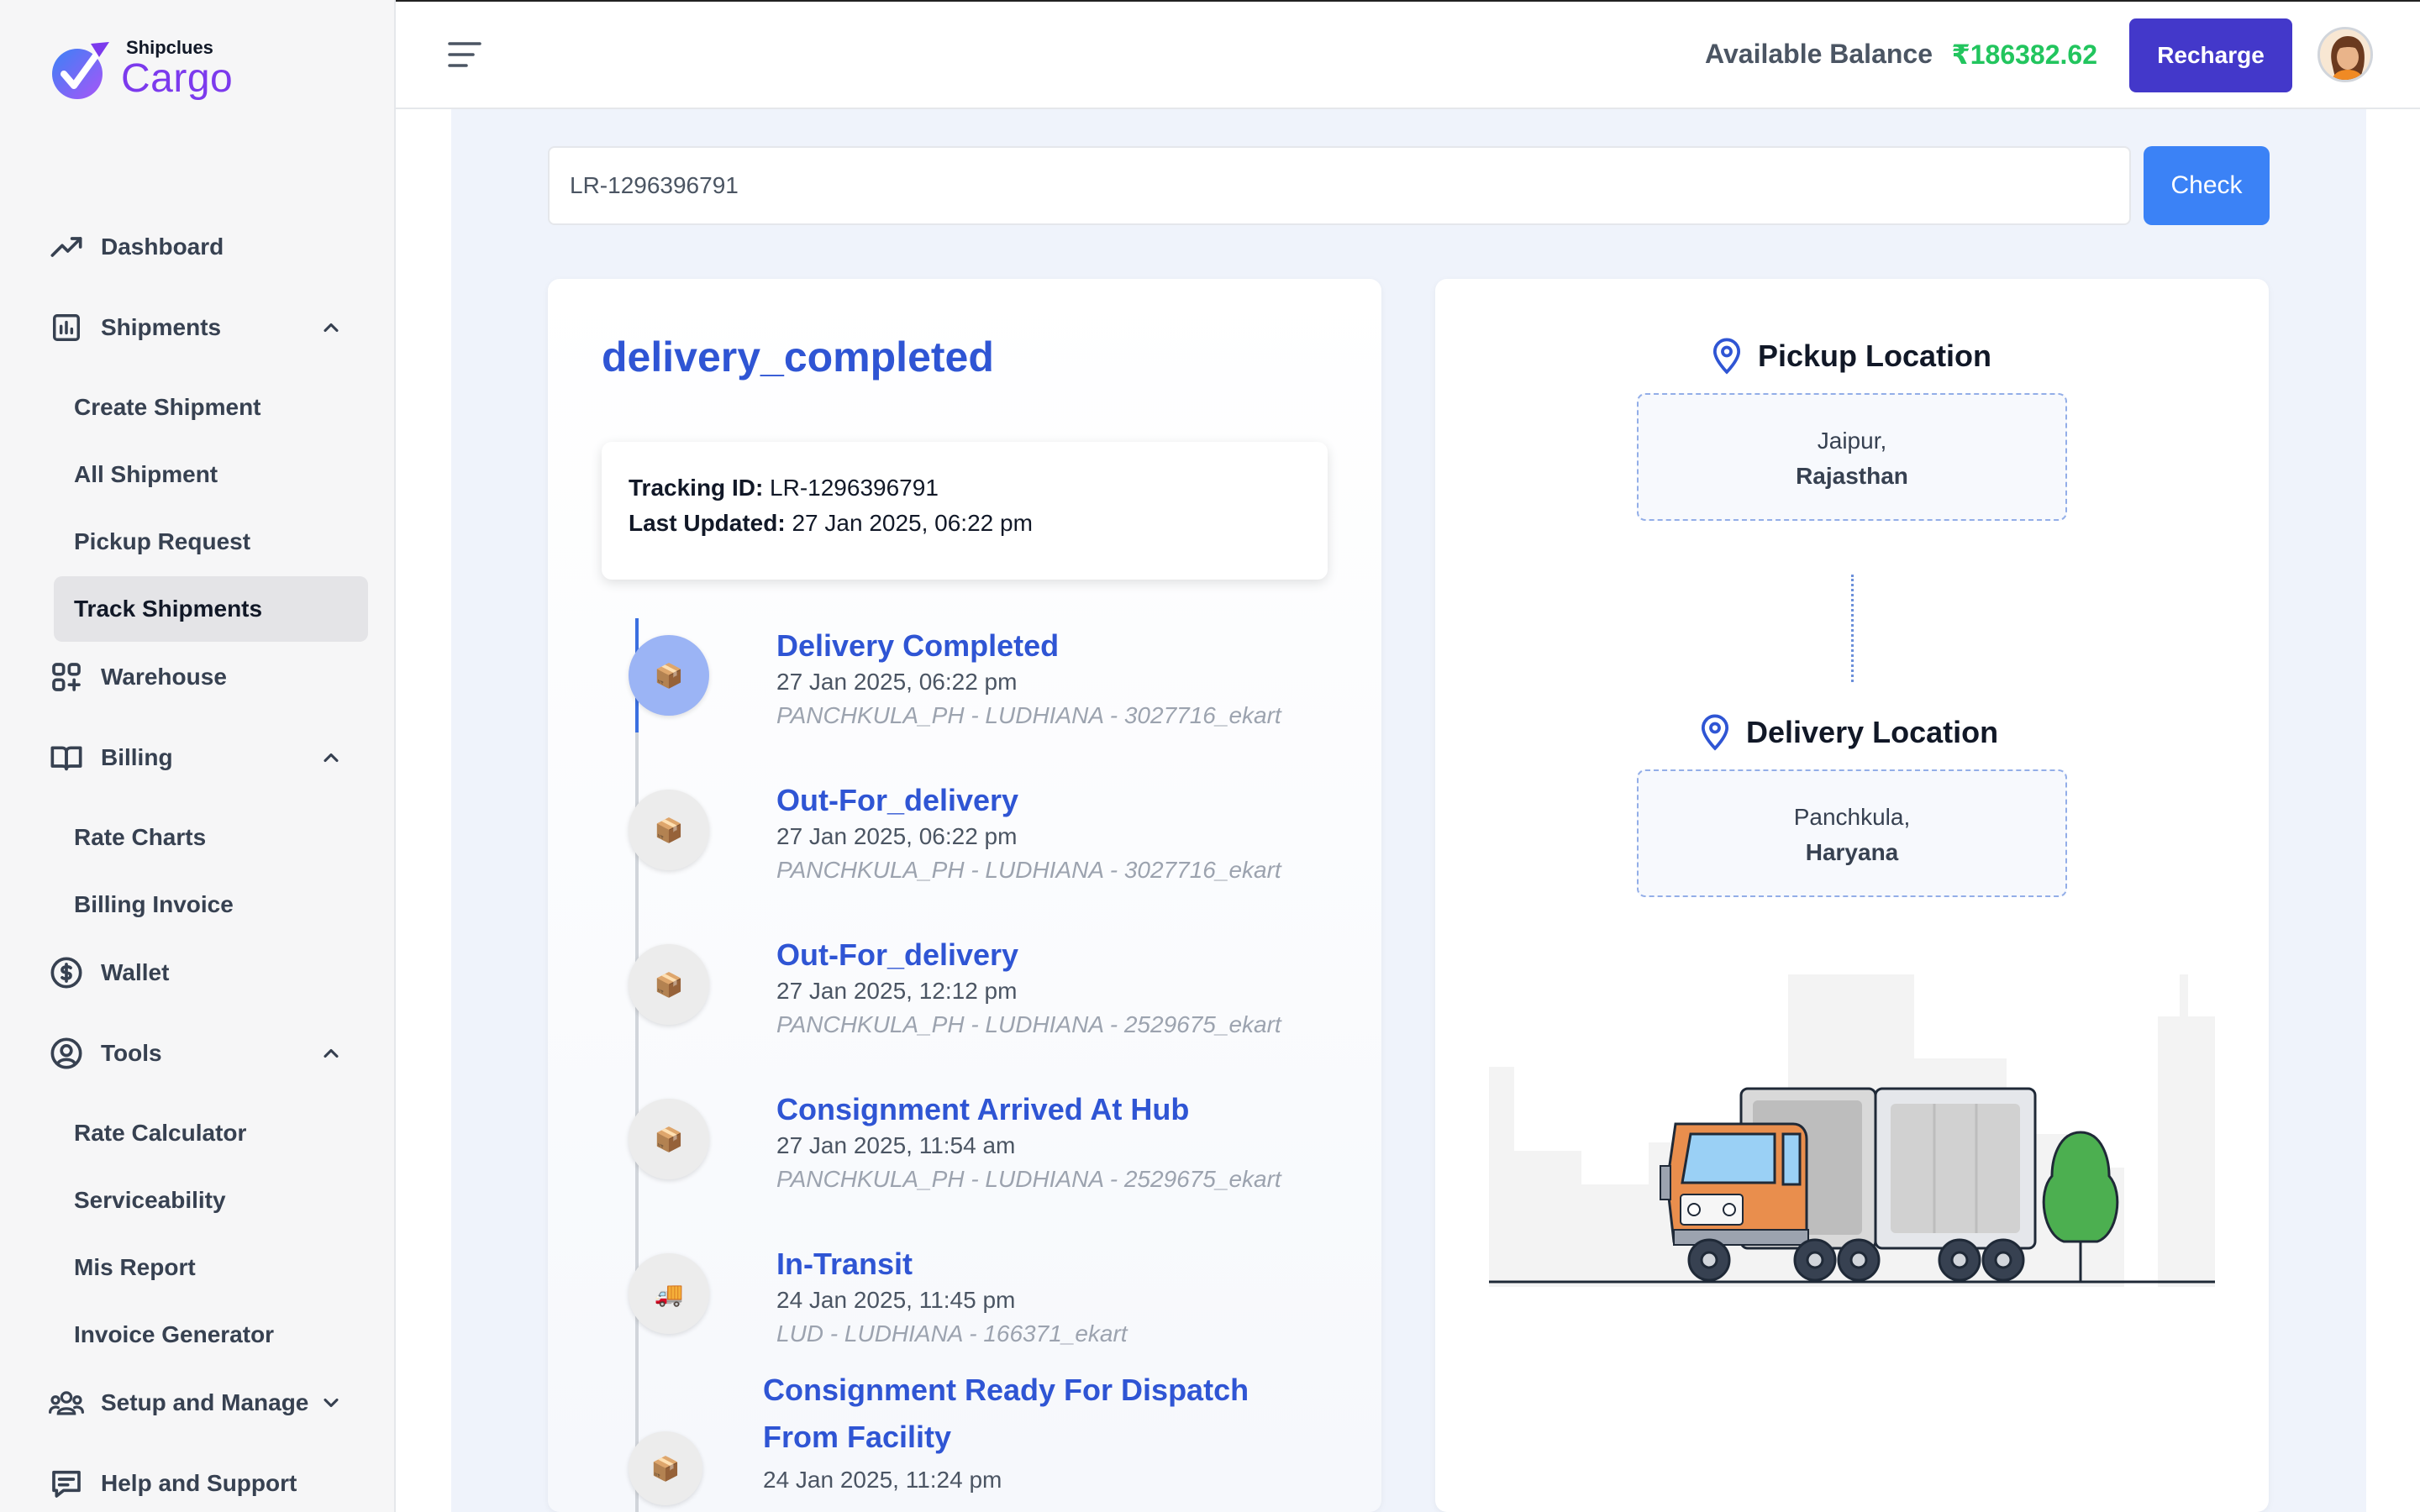  Describe the element at coordinates (161, 327) in the screenshot. I see `sidebar-item-label: Shipments` at that location.